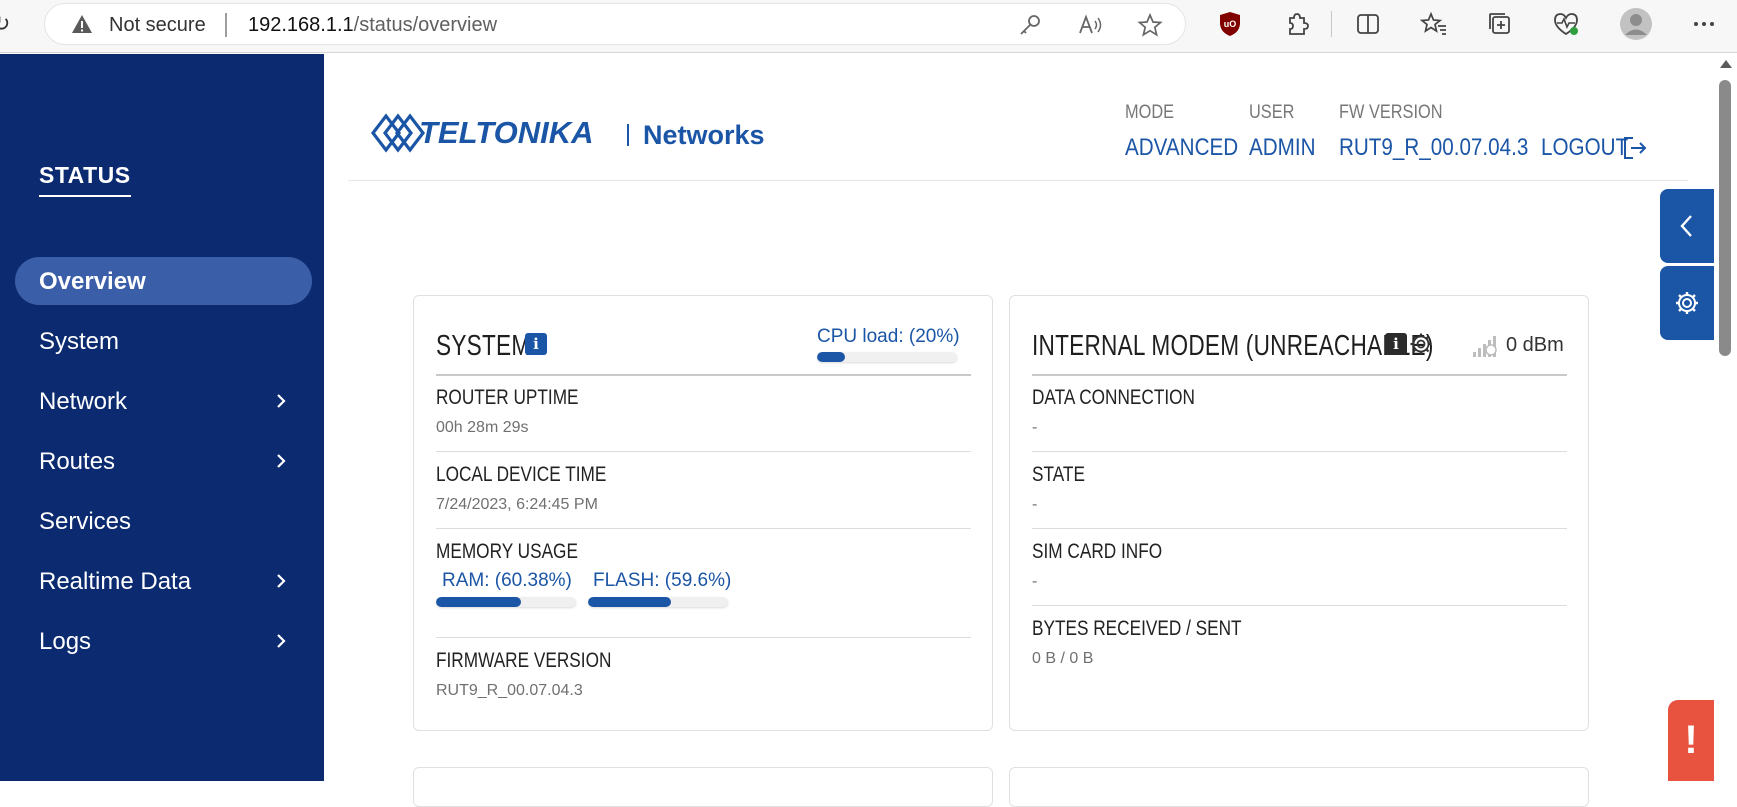 Image resolution: width=1737 pixels, height=807 pixels. I want to click on mode-value: ADVANCED, so click(1181, 148).